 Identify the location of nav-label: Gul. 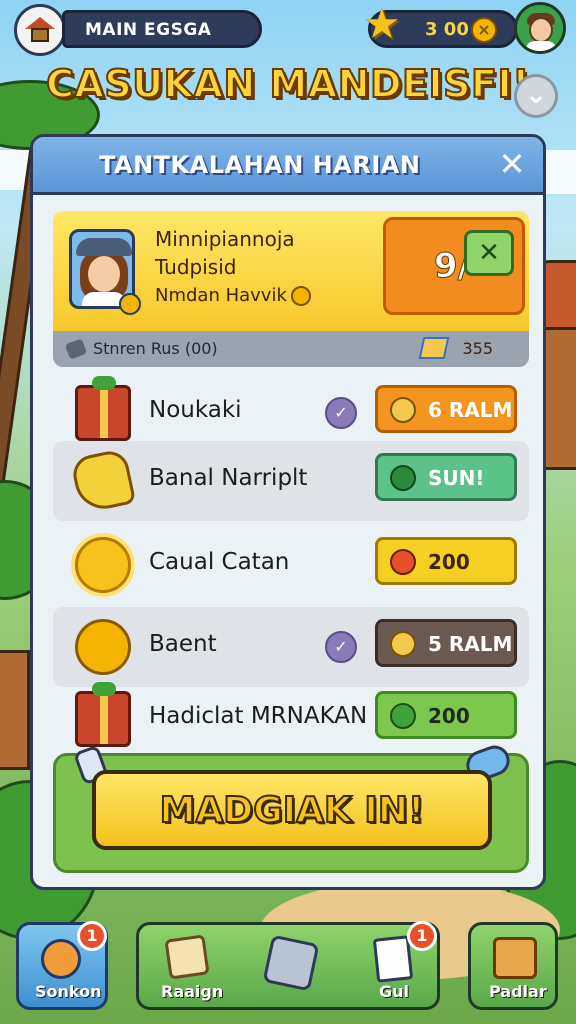
(394, 991).